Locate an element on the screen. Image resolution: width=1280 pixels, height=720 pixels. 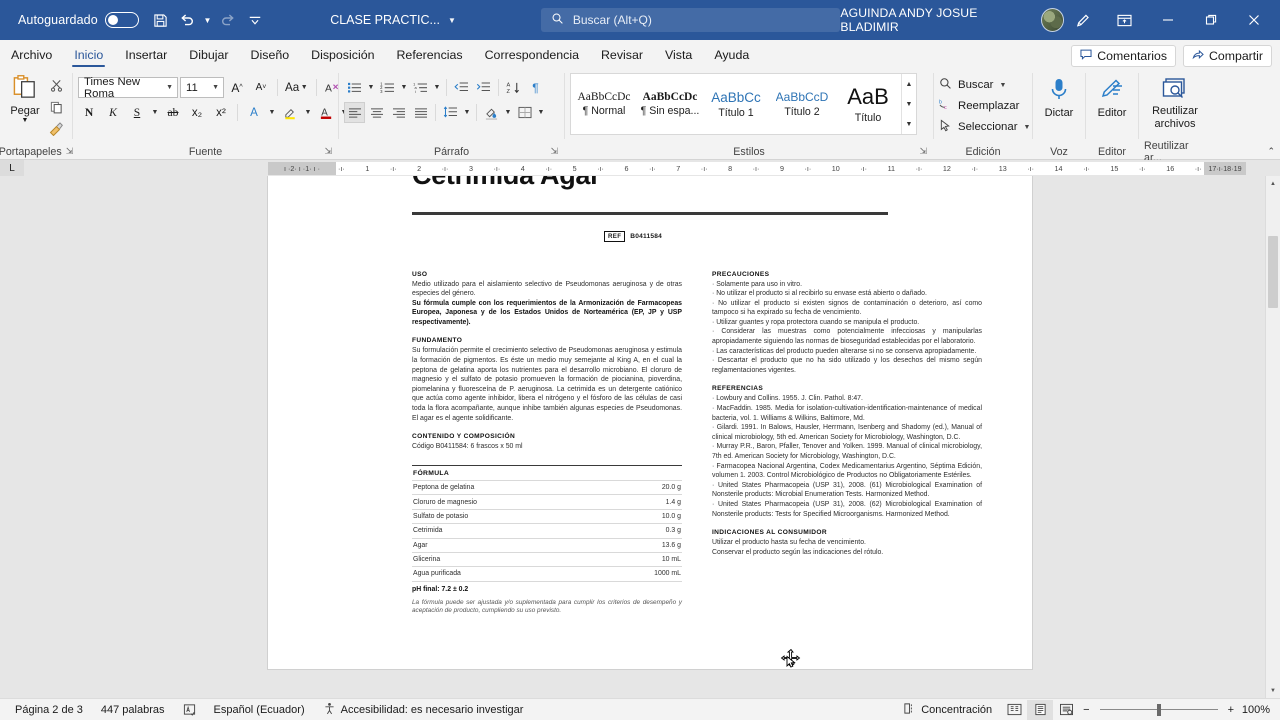
font-family-select: Times New Roma ▼ is located at coordinates (128, 88).